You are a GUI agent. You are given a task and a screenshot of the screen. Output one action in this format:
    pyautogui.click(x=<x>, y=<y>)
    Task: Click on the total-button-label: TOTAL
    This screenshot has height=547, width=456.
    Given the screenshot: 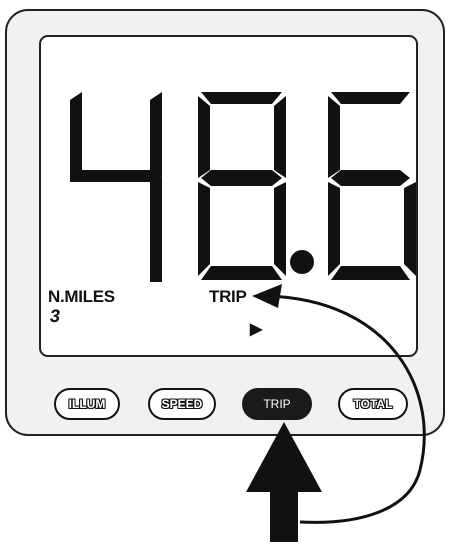 What is the action you would take?
    pyautogui.click(x=373, y=404)
    